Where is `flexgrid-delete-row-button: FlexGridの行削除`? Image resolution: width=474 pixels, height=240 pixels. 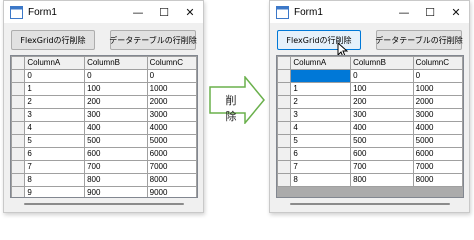
flexgrid-delete-row-button: FlexGridの行削除 is located at coordinates (53, 40).